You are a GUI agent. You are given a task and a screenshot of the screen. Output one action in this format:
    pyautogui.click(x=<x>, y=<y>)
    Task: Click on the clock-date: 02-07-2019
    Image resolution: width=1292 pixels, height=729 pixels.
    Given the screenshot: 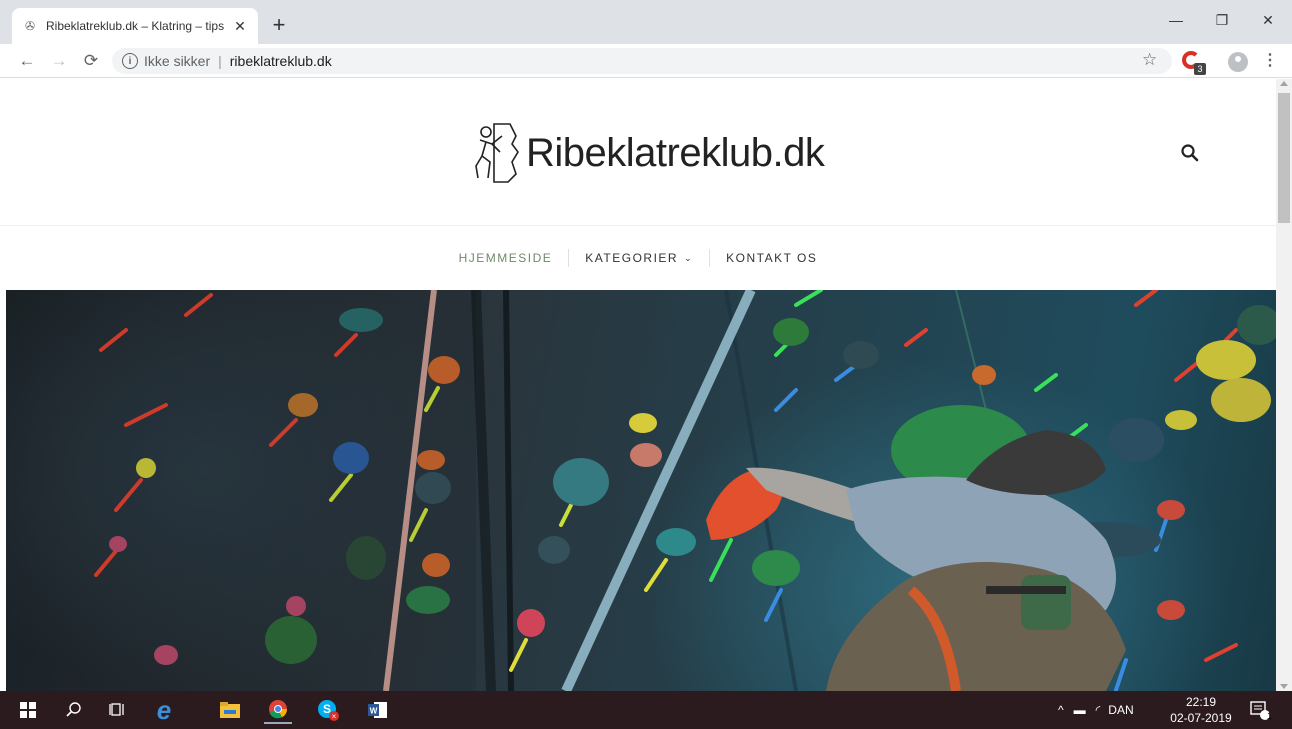 What is the action you would take?
    pyautogui.click(x=1201, y=718)
    